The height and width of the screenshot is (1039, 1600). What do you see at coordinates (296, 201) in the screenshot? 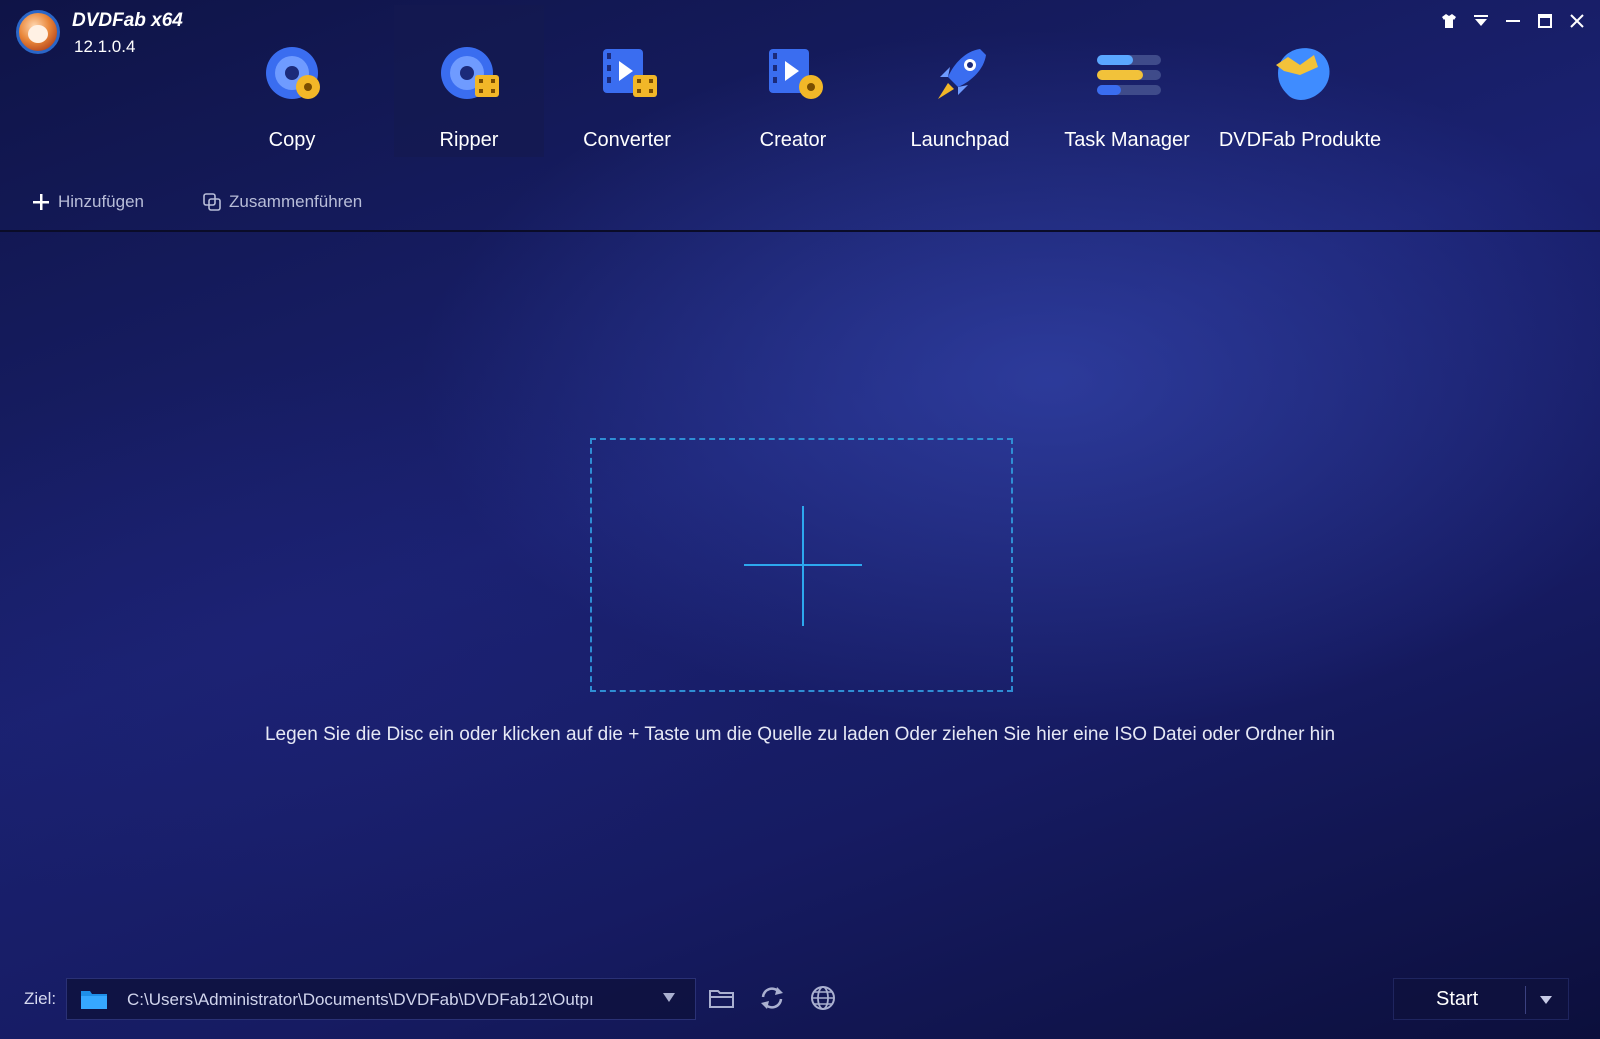
I see `merge-button-label: Zusammenführen` at bounding box center [296, 201].